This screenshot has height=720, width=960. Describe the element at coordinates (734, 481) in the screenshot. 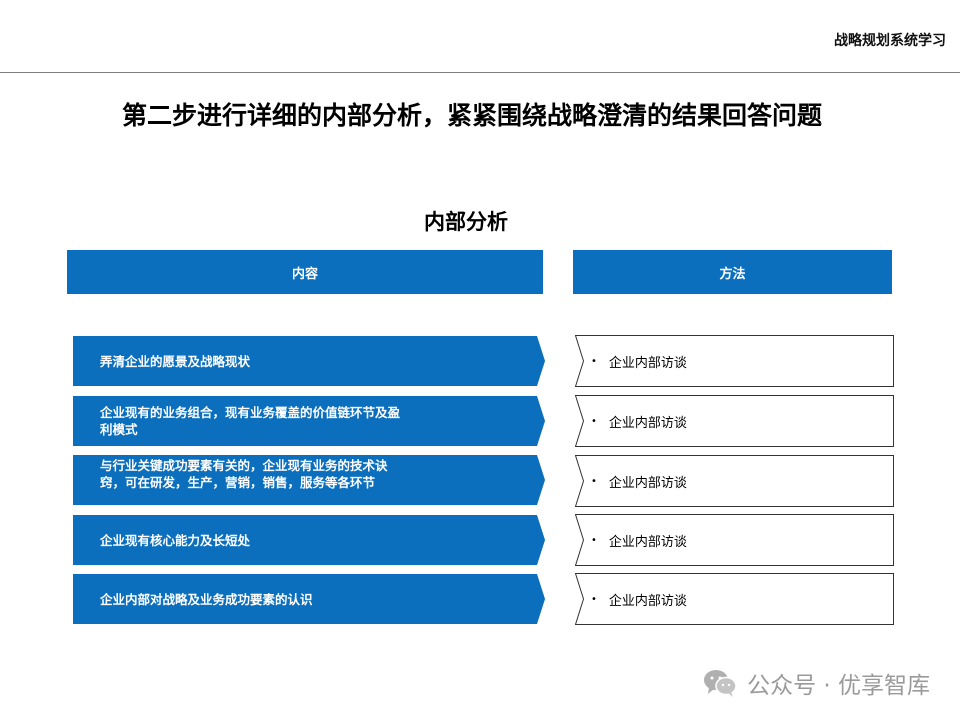

I see `method-row-3: • 企业内部访谈` at that location.